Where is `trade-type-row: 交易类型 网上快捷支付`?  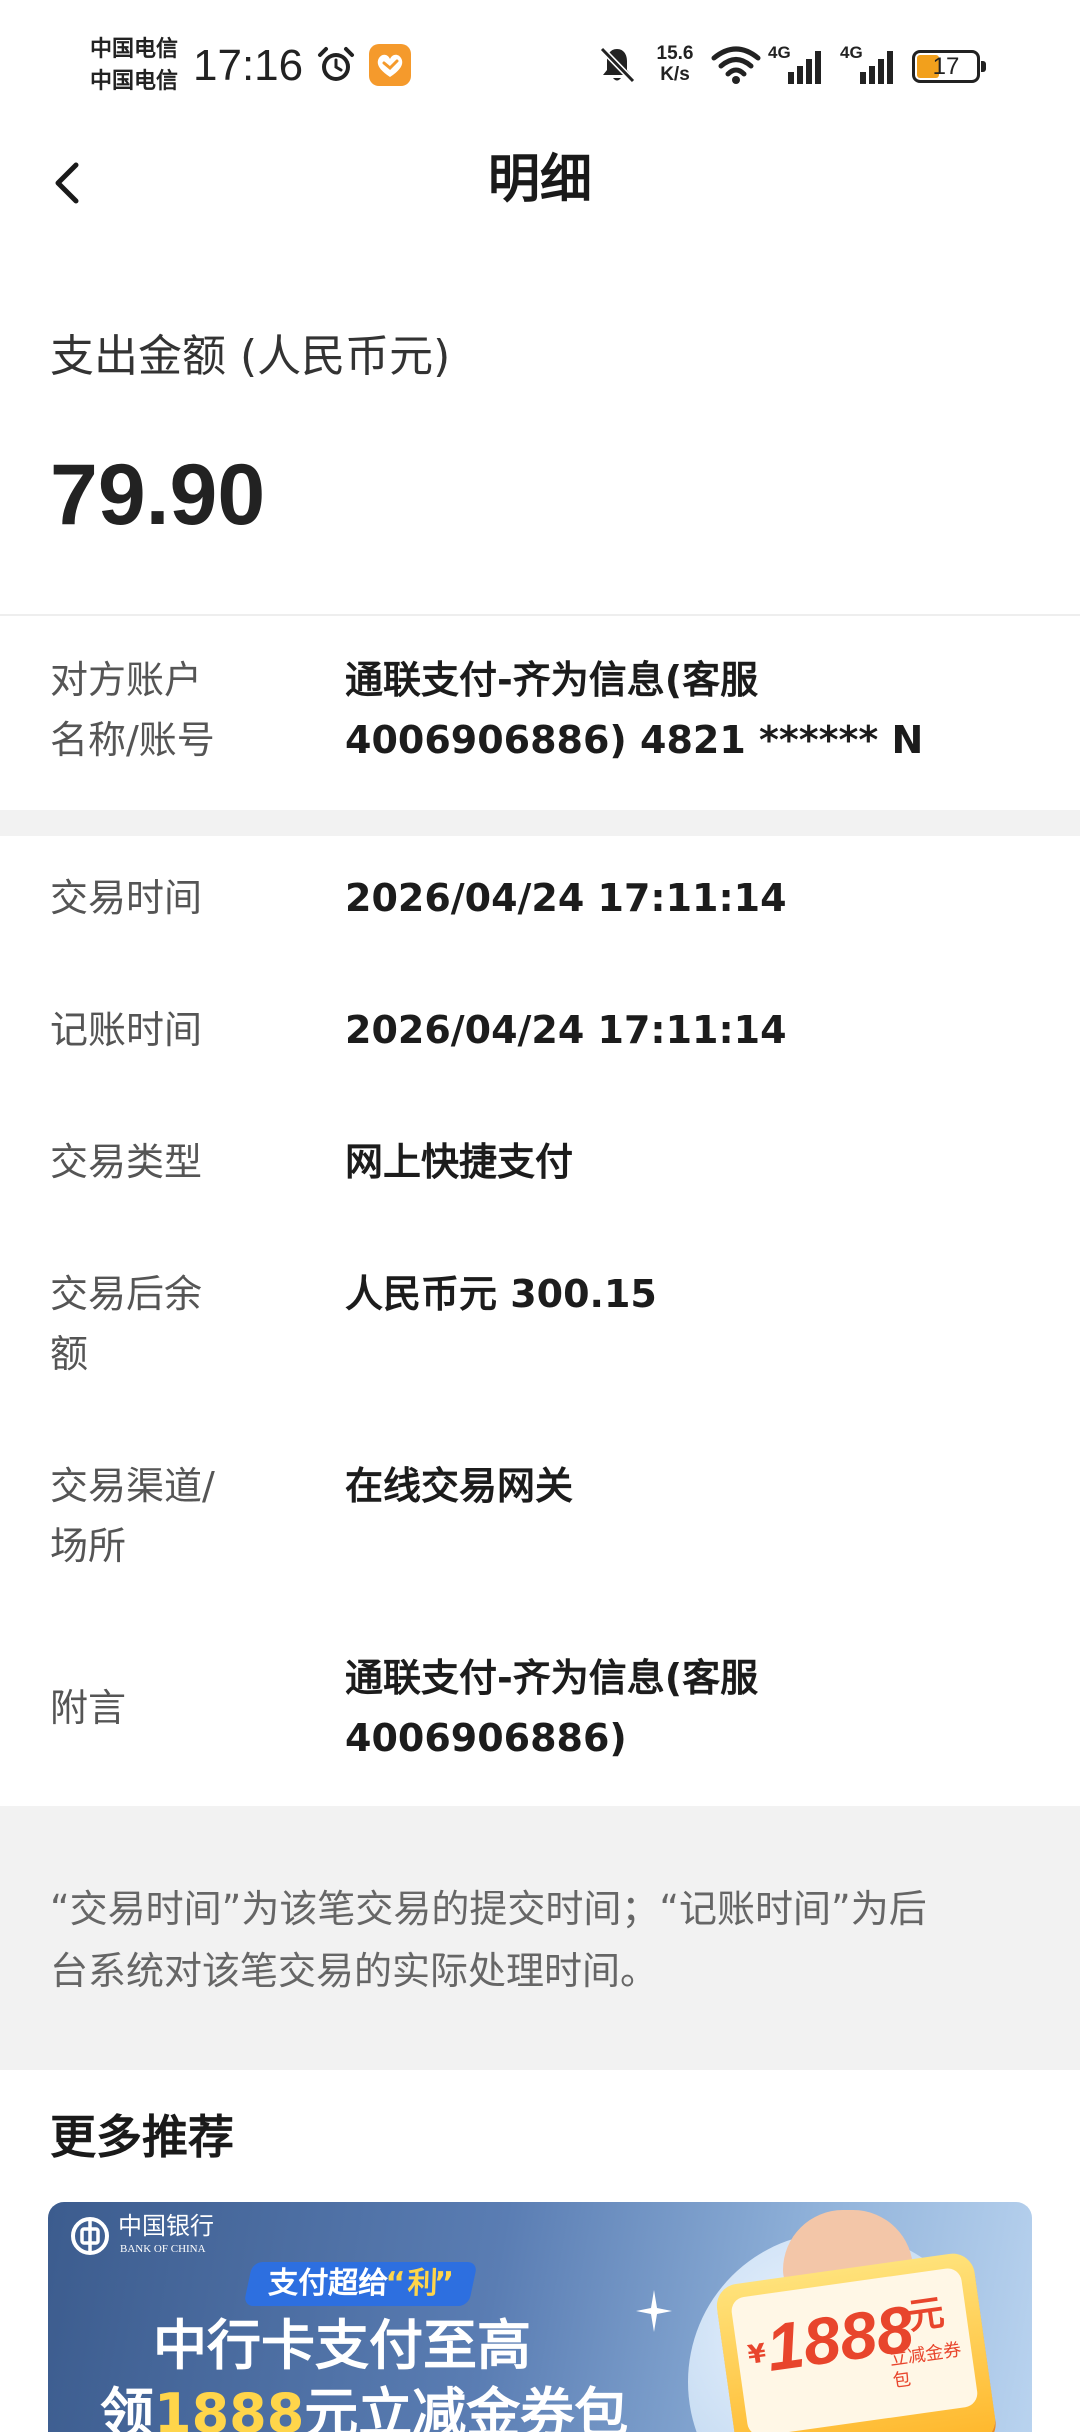
trade-type-row: 交易类型 网上快捷支付 is located at coordinates (540, 1162).